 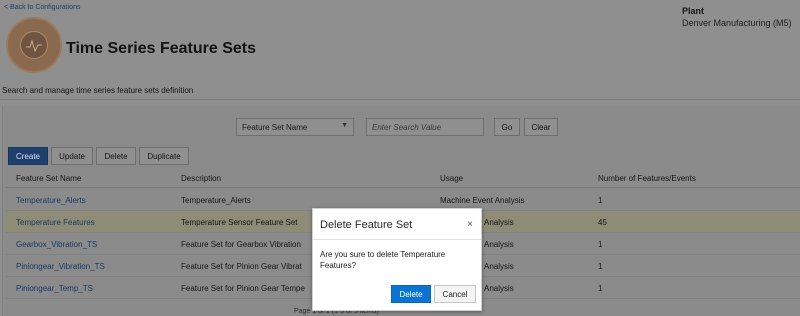 What do you see at coordinates (42, 7) in the screenshot?
I see `back-to-configurations-link: < Back to Configurations` at bounding box center [42, 7].